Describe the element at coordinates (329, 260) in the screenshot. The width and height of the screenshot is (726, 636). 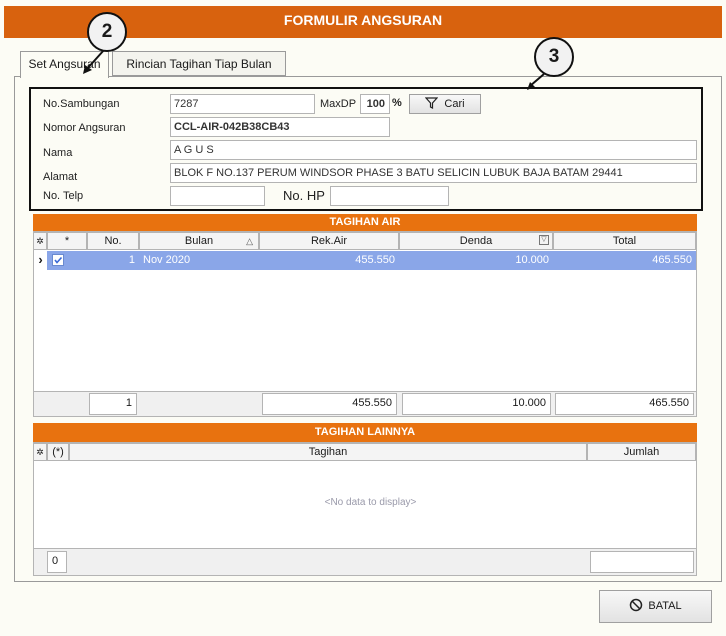
I see `table-cell-rek-air: 455.550` at that location.